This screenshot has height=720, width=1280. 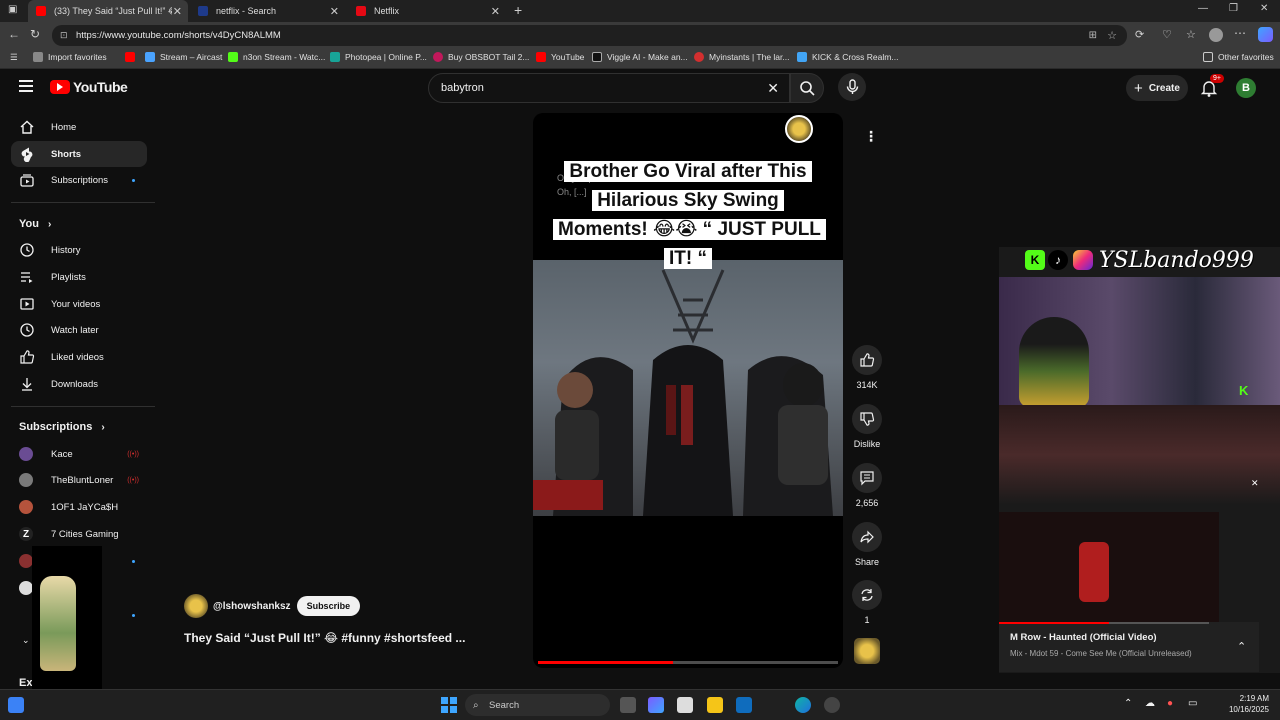 What do you see at coordinates (1264, 8) in the screenshot?
I see `window-close-icon: ✕` at bounding box center [1264, 8].